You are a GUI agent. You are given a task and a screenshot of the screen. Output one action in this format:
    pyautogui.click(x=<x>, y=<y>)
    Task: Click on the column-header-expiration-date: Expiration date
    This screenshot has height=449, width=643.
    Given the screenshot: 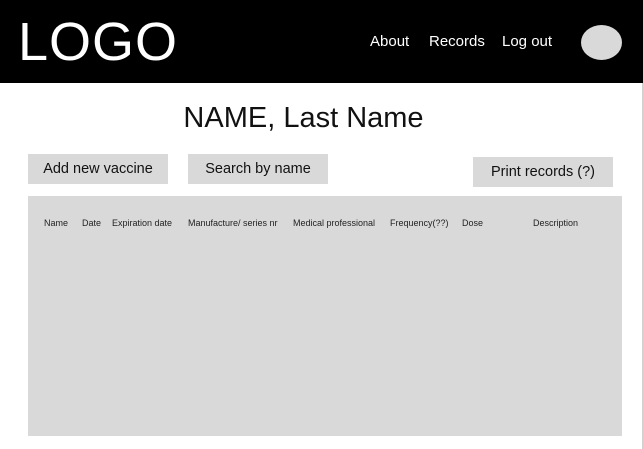 What is the action you would take?
    pyautogui.click(x=142, y=223)
    